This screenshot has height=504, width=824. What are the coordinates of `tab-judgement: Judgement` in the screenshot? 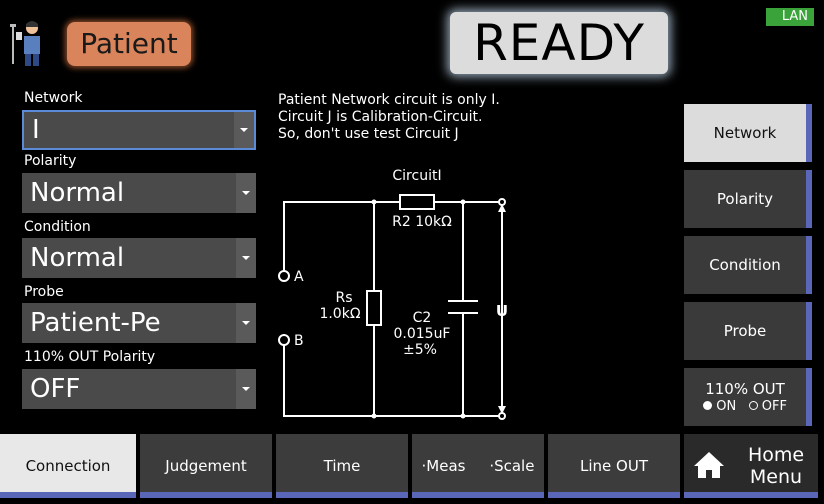 It's located at (206, 466).